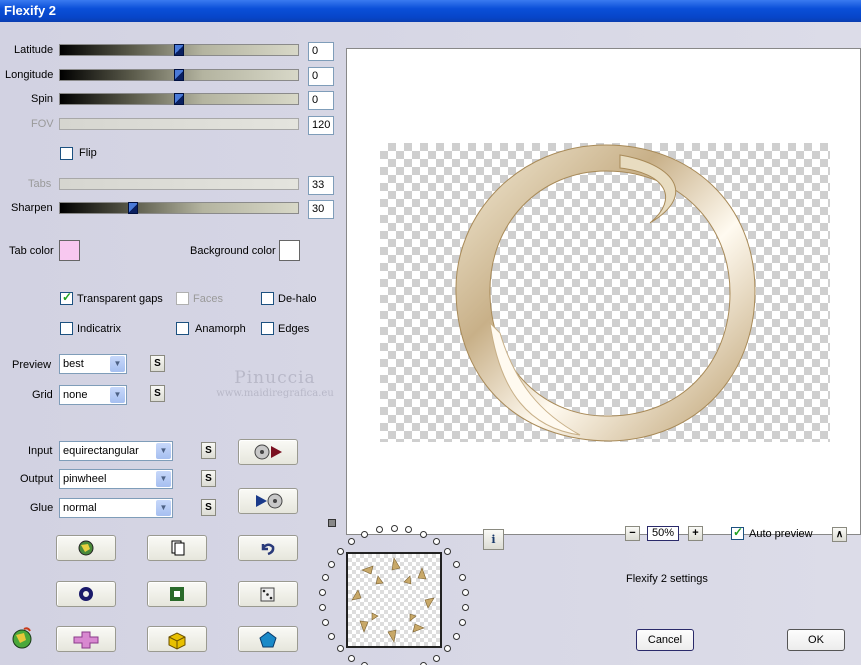 The width and height of the screenshot is (861, 665). I want to click on undo-button, so click(268, 548).